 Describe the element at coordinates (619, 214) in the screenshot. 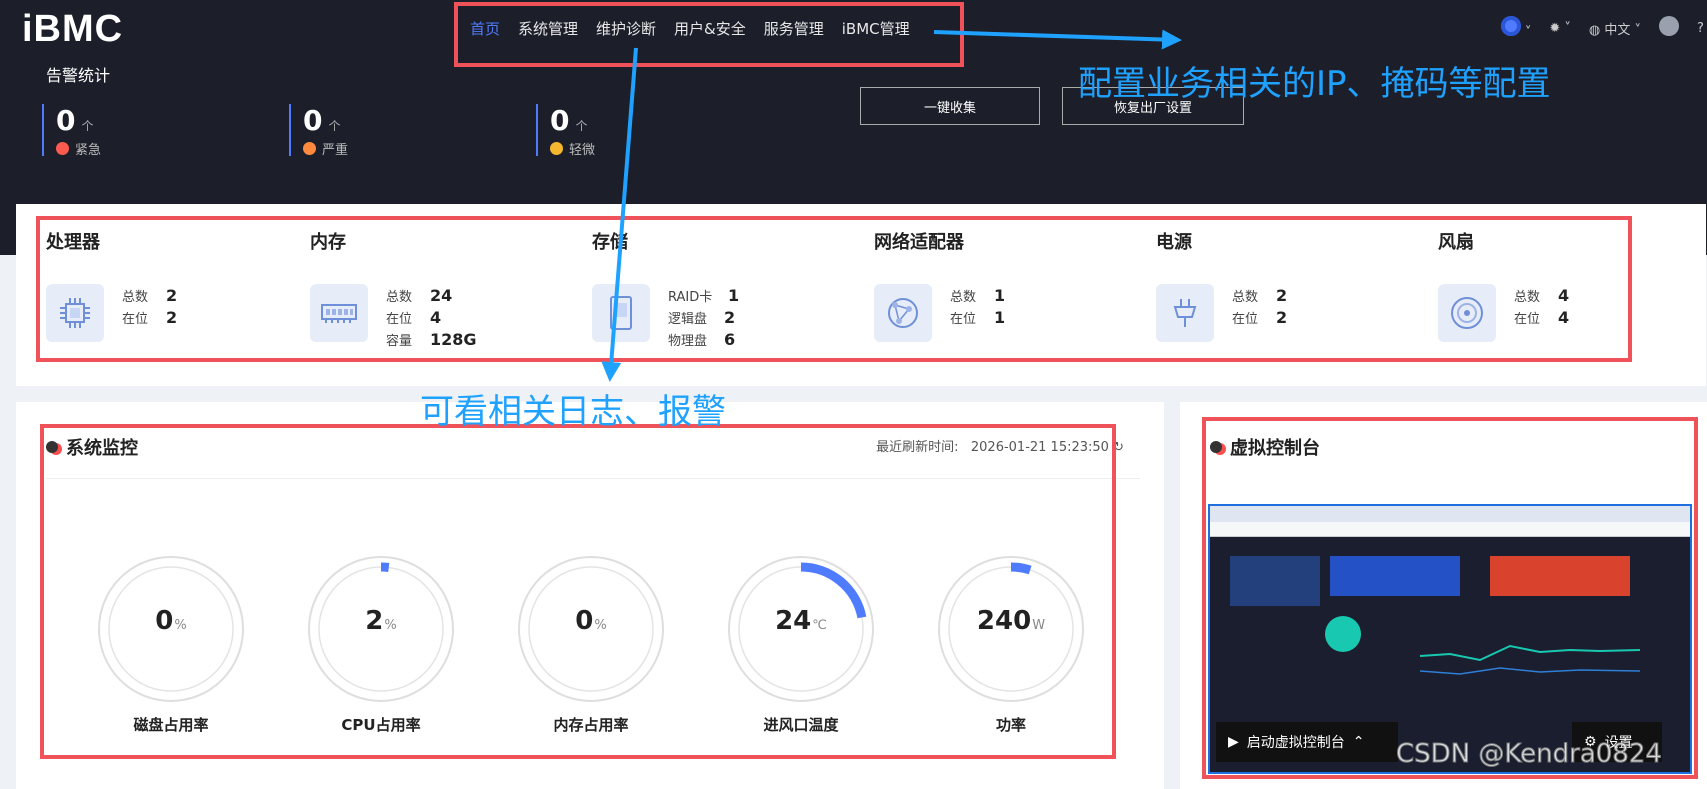

I see `arrow-to-log-note` at that location.